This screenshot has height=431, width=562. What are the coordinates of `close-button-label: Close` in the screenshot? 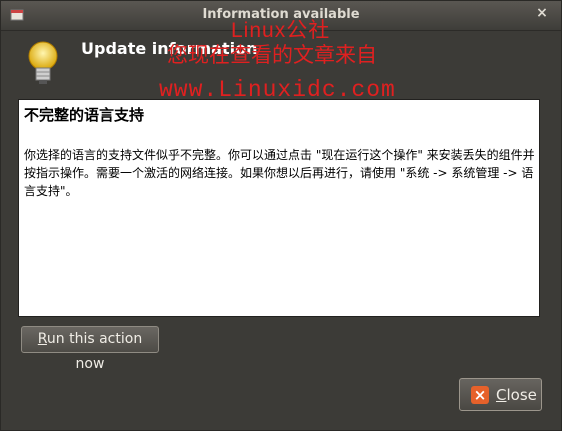 It's located at (516, 395).